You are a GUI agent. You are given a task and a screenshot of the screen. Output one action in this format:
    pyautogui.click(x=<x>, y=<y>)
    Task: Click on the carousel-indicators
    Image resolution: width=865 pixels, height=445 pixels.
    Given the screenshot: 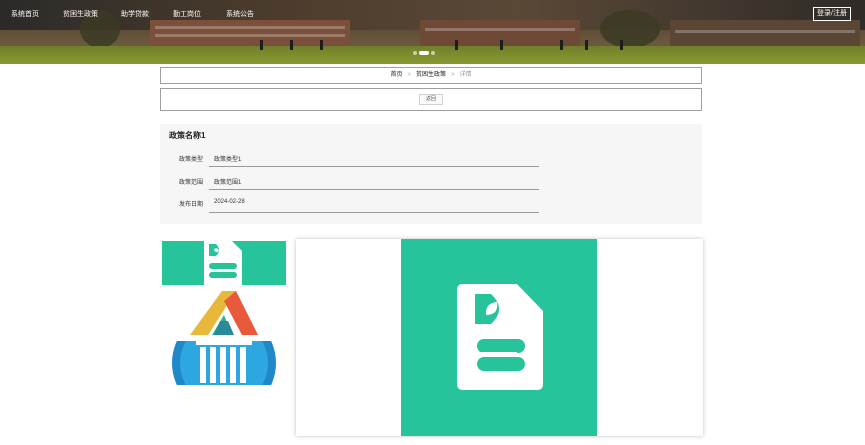 What is the action you would take?
    pyautogui.click(x=433, y=53)
    